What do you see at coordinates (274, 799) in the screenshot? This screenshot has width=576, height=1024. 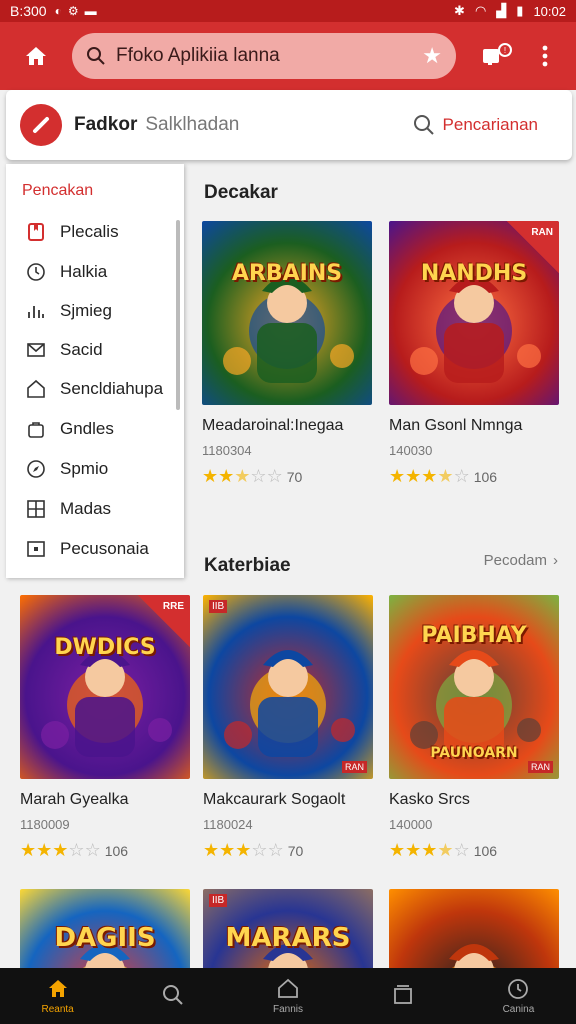 I see `game-name: Makcaurark Sogaolt` at bounding box center [274, 799].